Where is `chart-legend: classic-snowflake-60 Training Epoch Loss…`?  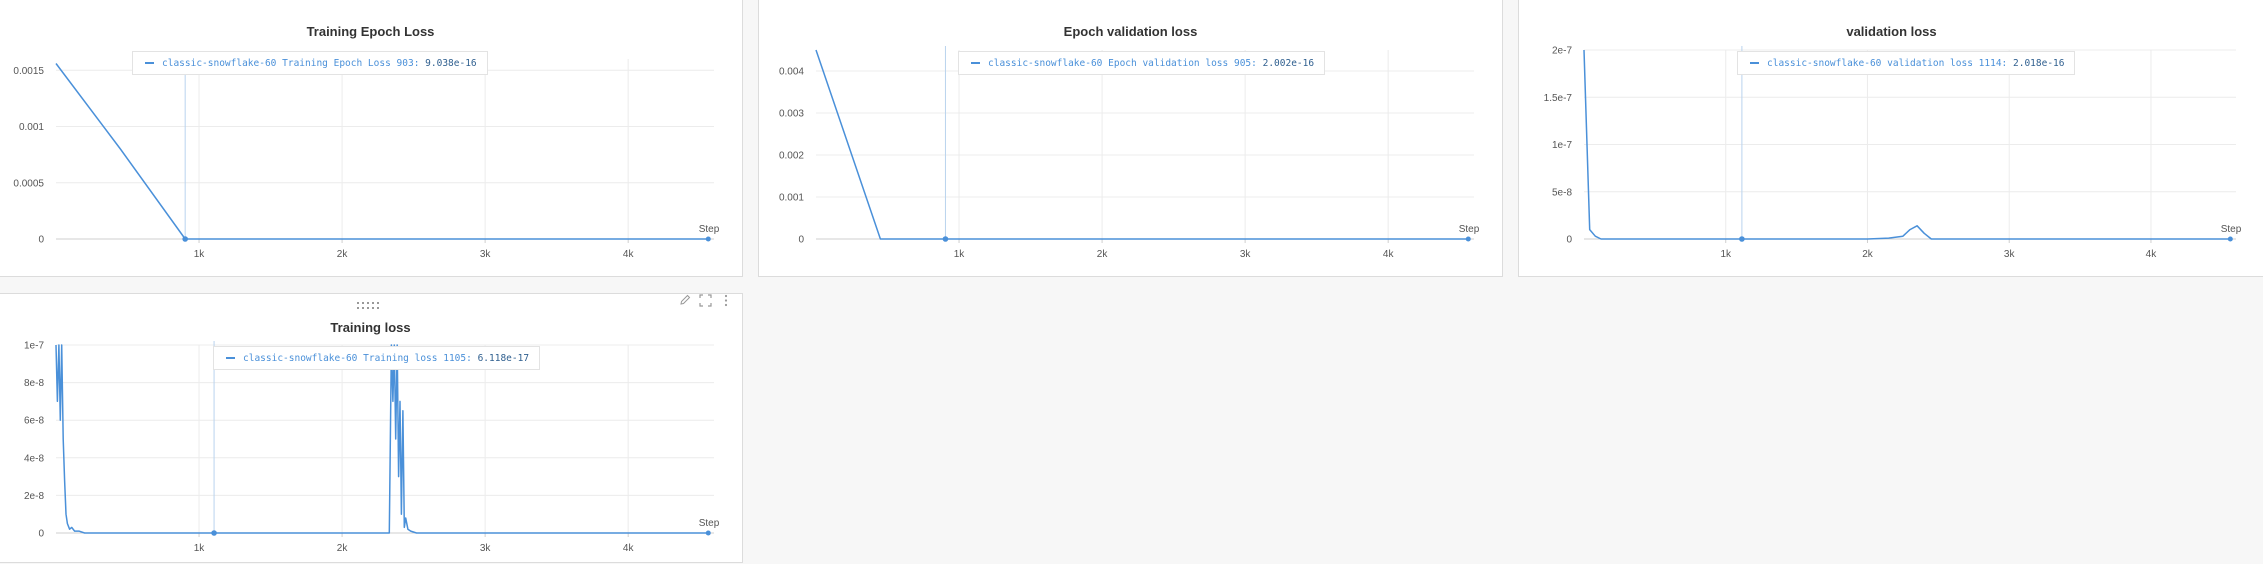
chart-legend: classic-snowflake-60 Training Epoch Loss… is located at coordinates (310, 63).